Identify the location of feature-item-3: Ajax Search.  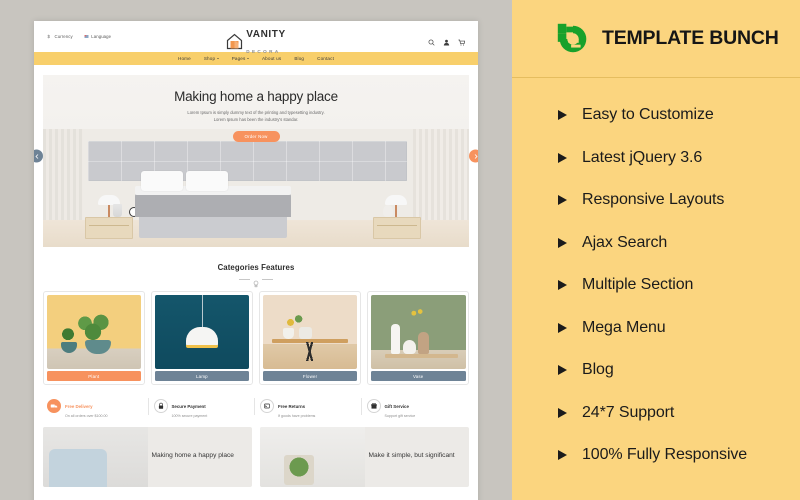
(679, 243).